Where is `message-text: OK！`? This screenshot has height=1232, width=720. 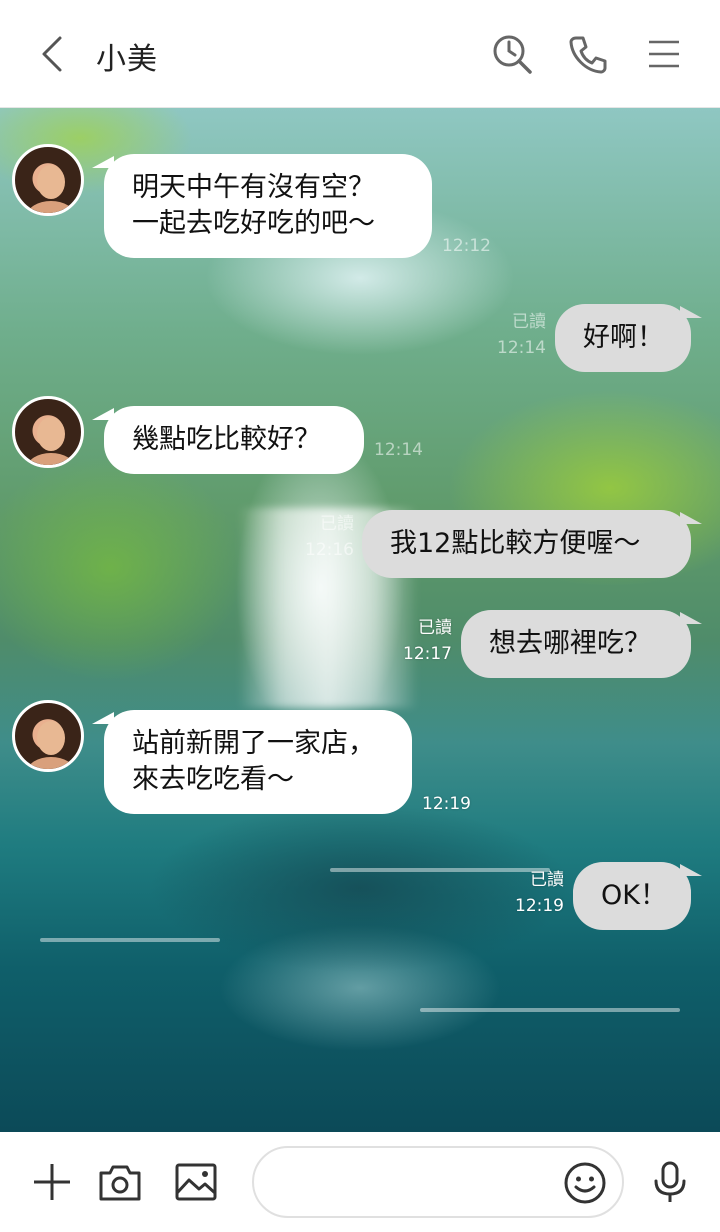
message-text: OK！ is located at coordinates (634, 895).